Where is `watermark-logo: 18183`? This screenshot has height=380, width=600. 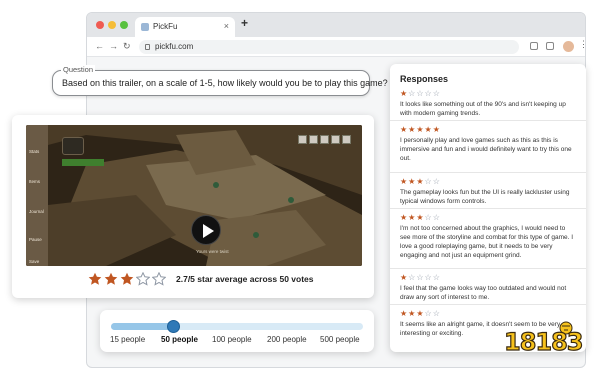
watermark-logo: 18183 is located at coordinates (543, 340).